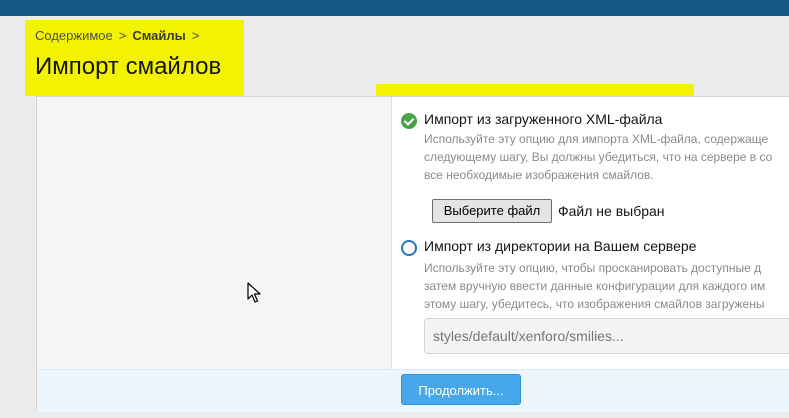 This screenshot has width=789, height=418. What do you see at coordinates (394, 8) in the screenshot?
I see `top-nav-bar` at bounding box center [394, 8].